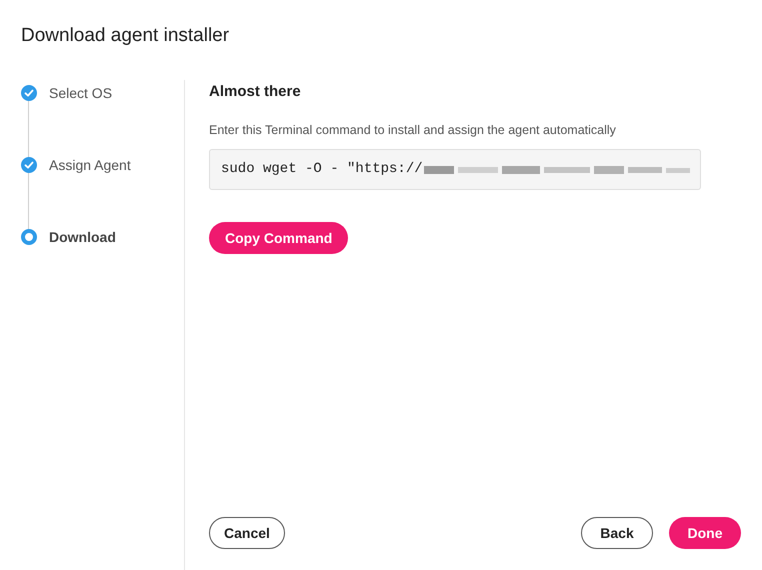 The height and width of the screenshot is (570, 762). What do you see at coordinates (413, 130) in the screenshot?
I see `instruction-text: Enter this Terminal command to install and assign the agent automatically` at bounding box center [413, 130].